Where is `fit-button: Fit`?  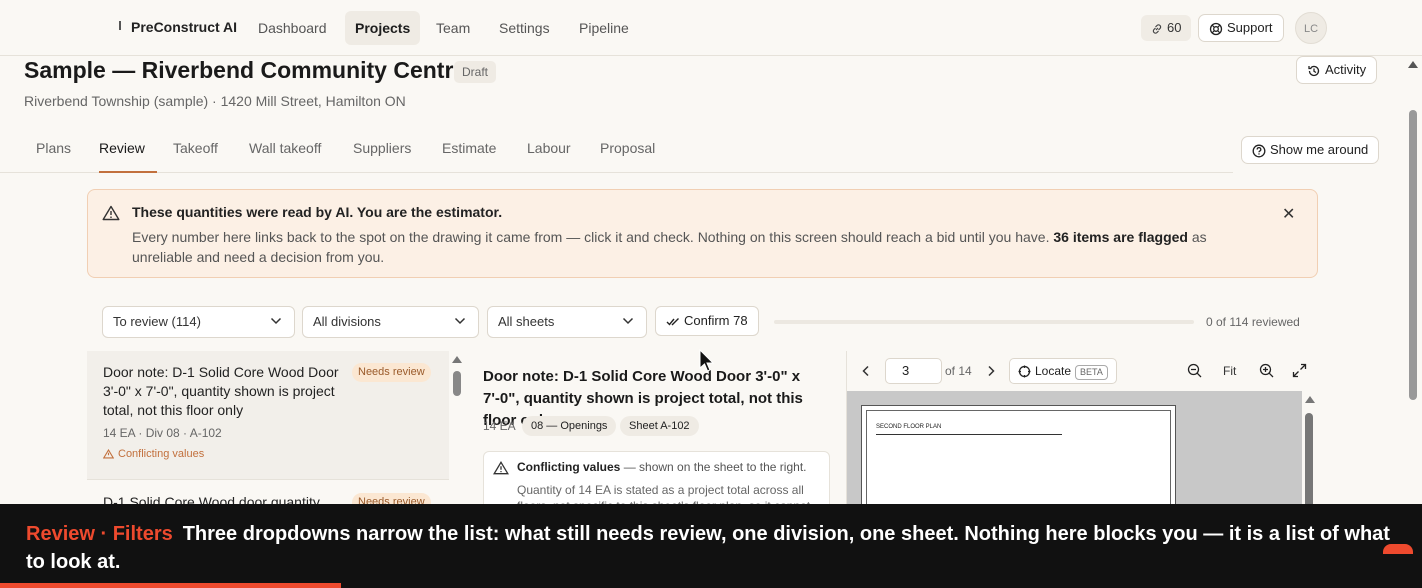 fit-button: Fit is located at coordinates (1229, 371).